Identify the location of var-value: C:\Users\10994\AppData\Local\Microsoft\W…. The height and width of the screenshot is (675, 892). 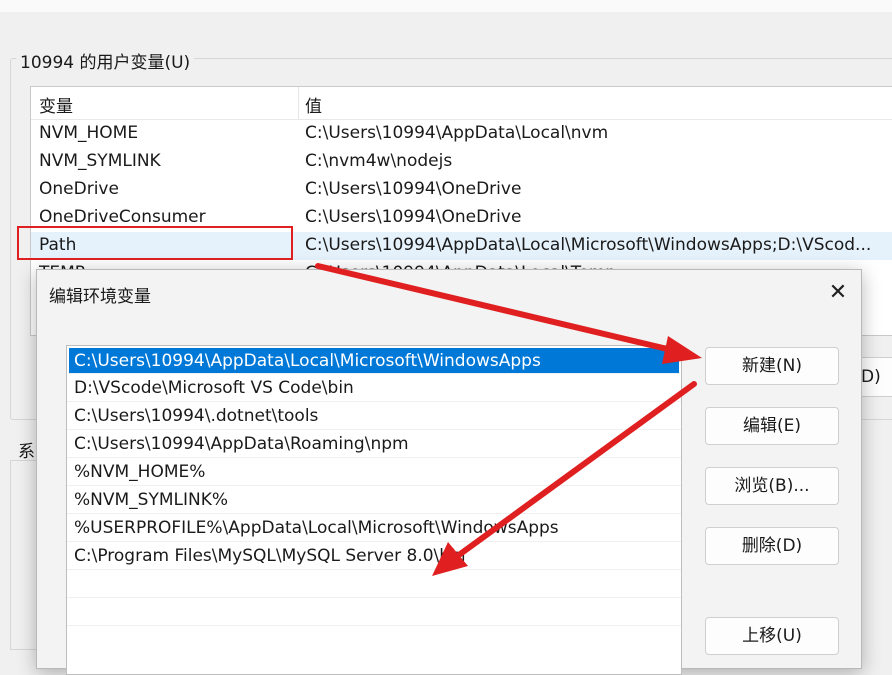
(588, 245).